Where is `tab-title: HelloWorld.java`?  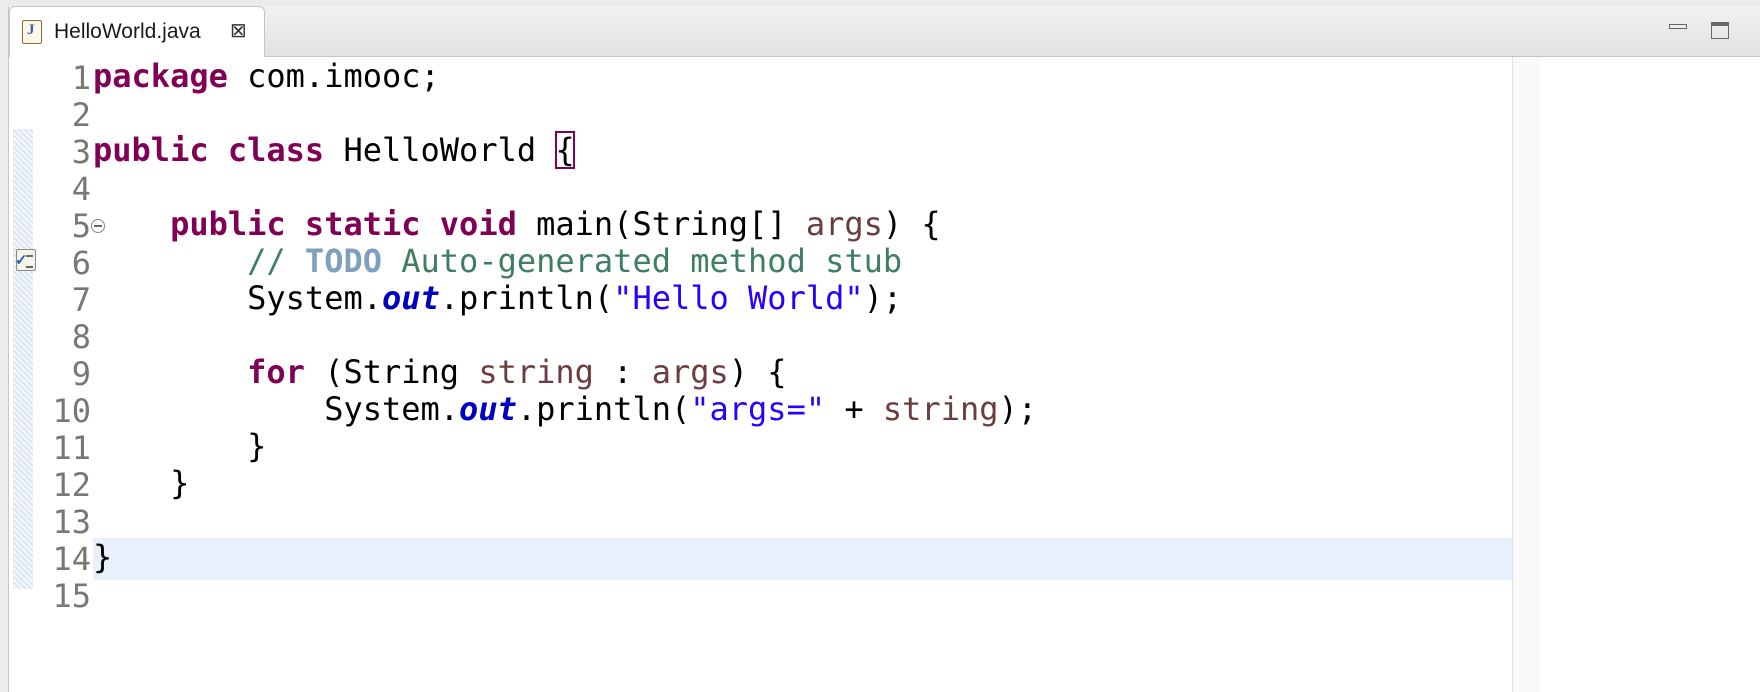 tab-title: HelloWorld.java is located at coordinates (127, 31).